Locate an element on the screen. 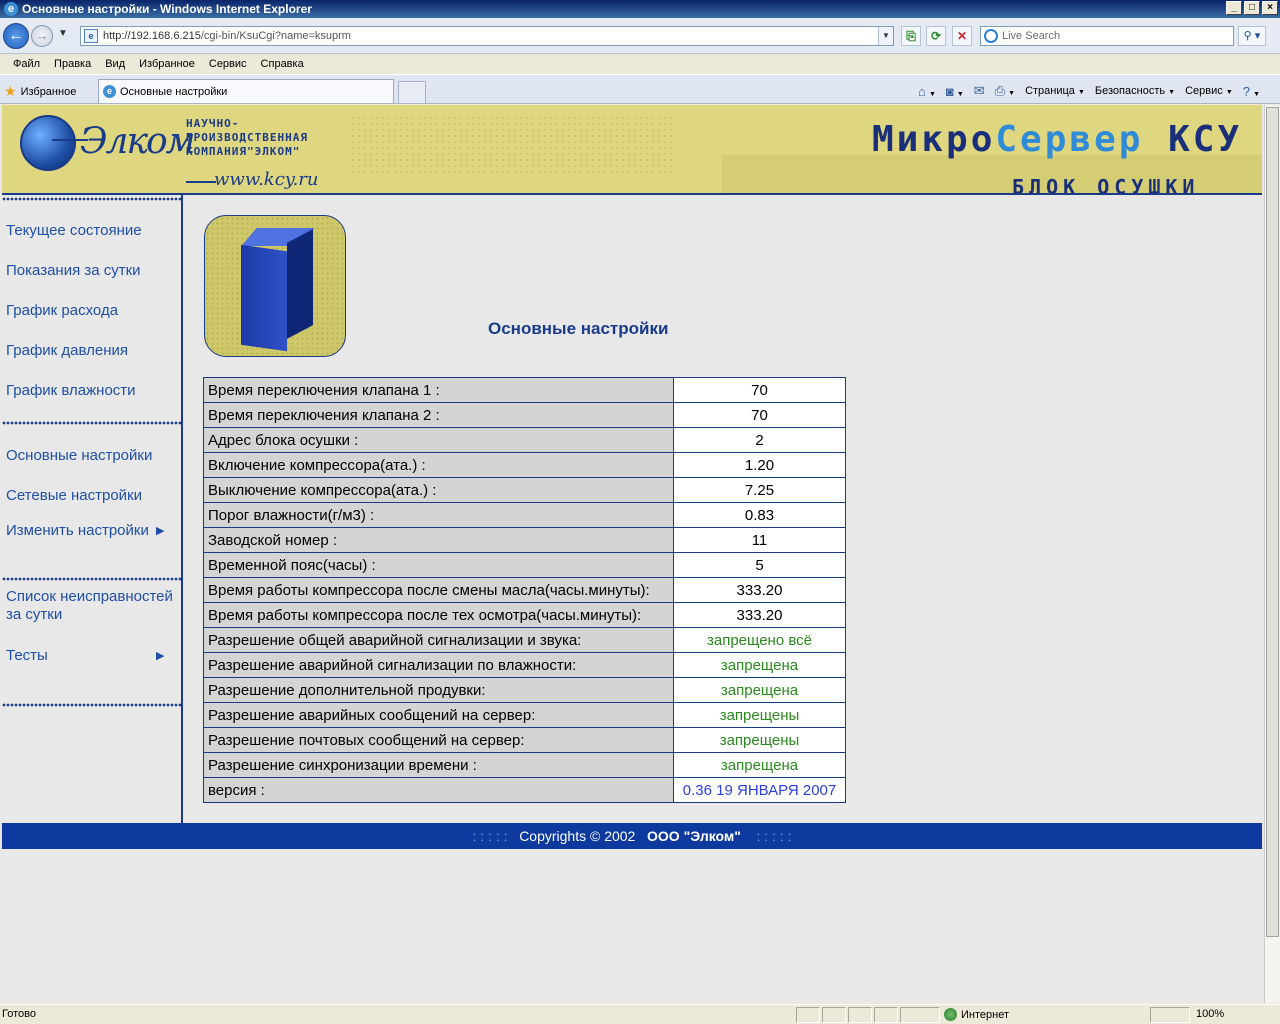 Image resolution: width=1280 pixels, height=1024 pixels. print-button: ⎙ ▼ is located at coordinates (1005, 91).